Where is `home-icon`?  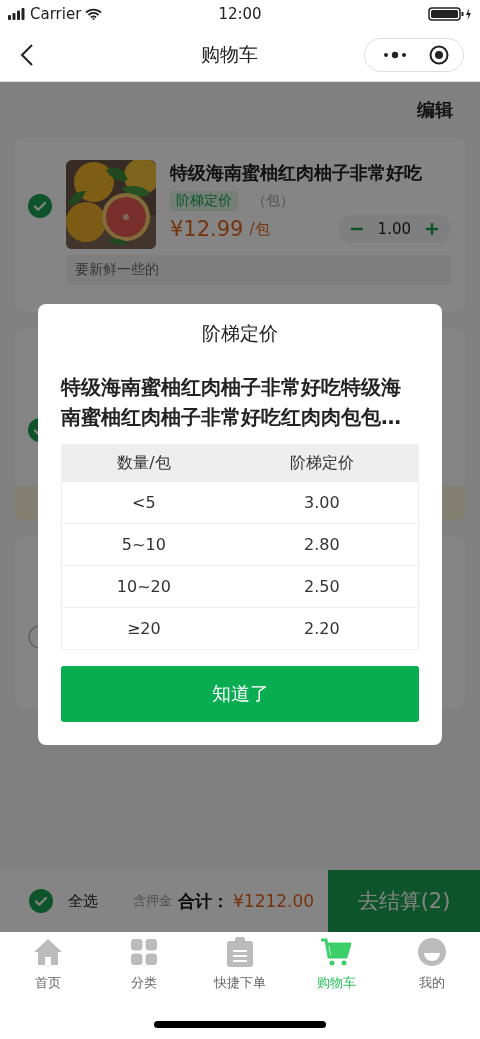 home-icon is located at coordinates (48, 952).